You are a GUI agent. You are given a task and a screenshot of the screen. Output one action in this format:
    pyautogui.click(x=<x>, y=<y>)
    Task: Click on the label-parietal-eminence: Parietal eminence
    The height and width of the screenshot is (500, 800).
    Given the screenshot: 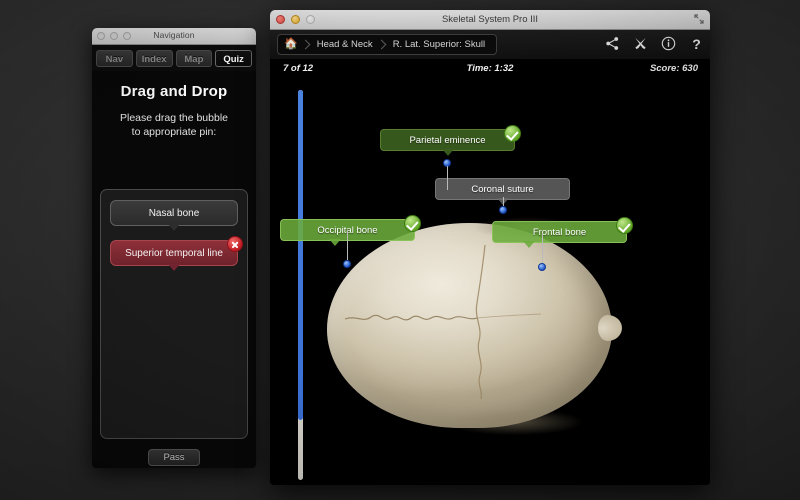 What is the action you would take?
    pyautogui.click(x=450, y=140)
    